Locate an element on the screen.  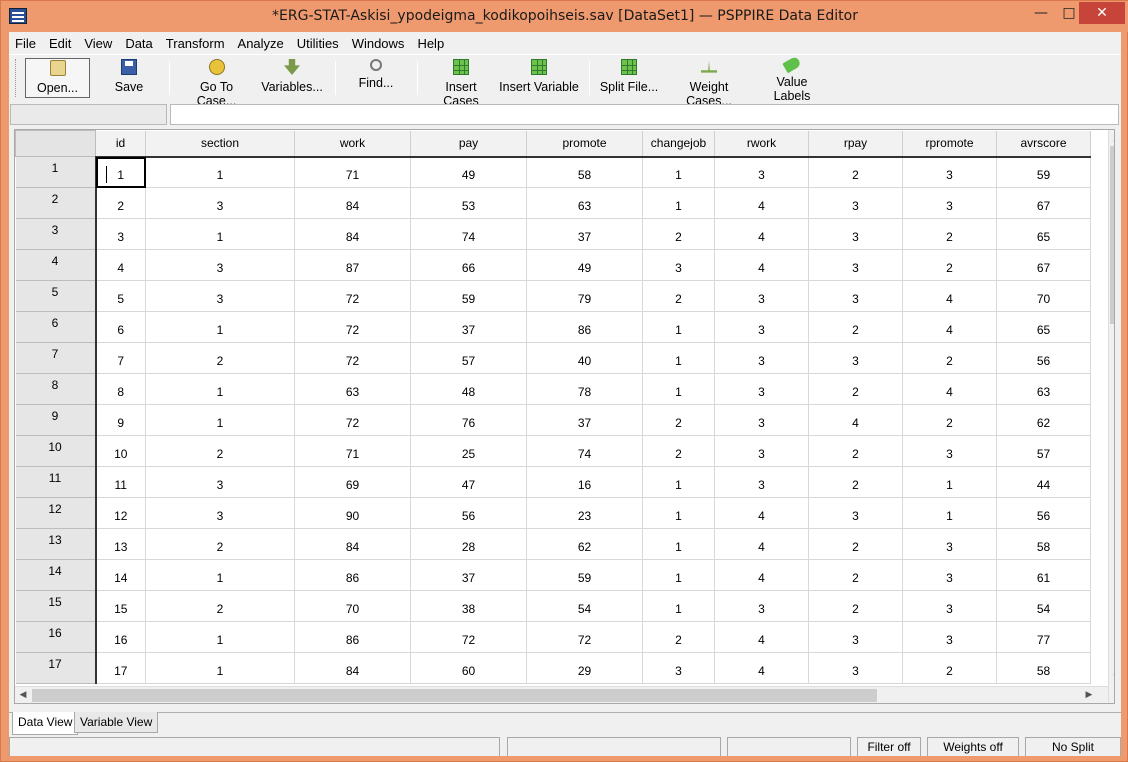
scroll-left-icon: ◀ is located at coordinates (23, 695).